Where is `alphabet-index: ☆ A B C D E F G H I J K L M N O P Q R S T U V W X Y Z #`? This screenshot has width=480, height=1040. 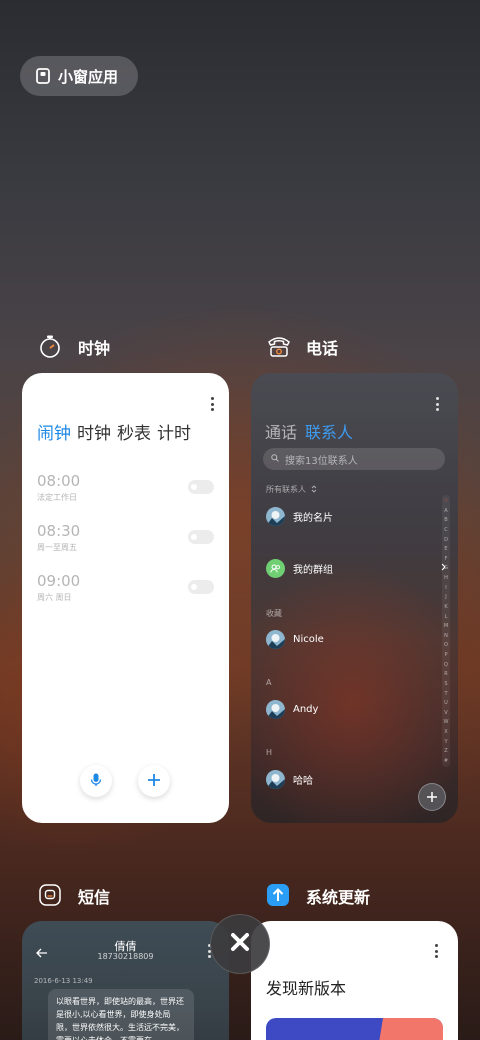
alphabet-index: ☆ A B C D E F G H I J K L M N O P Q R S T U V W X Y Z # is located at coordinates (446, 631).